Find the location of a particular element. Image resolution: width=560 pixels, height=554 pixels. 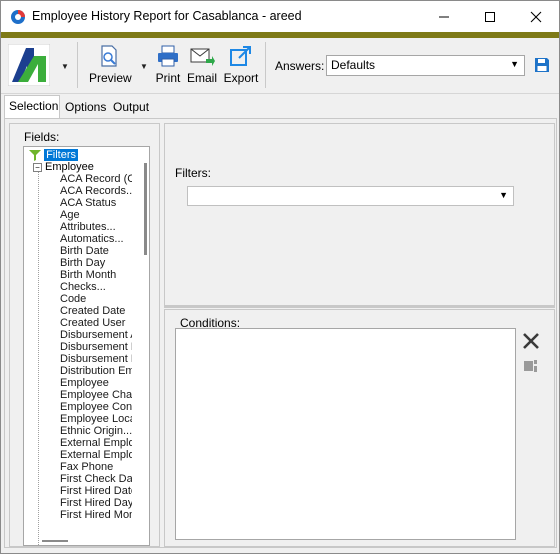

fields-horizontal-scrollbar is located at coordinates (55, 541).